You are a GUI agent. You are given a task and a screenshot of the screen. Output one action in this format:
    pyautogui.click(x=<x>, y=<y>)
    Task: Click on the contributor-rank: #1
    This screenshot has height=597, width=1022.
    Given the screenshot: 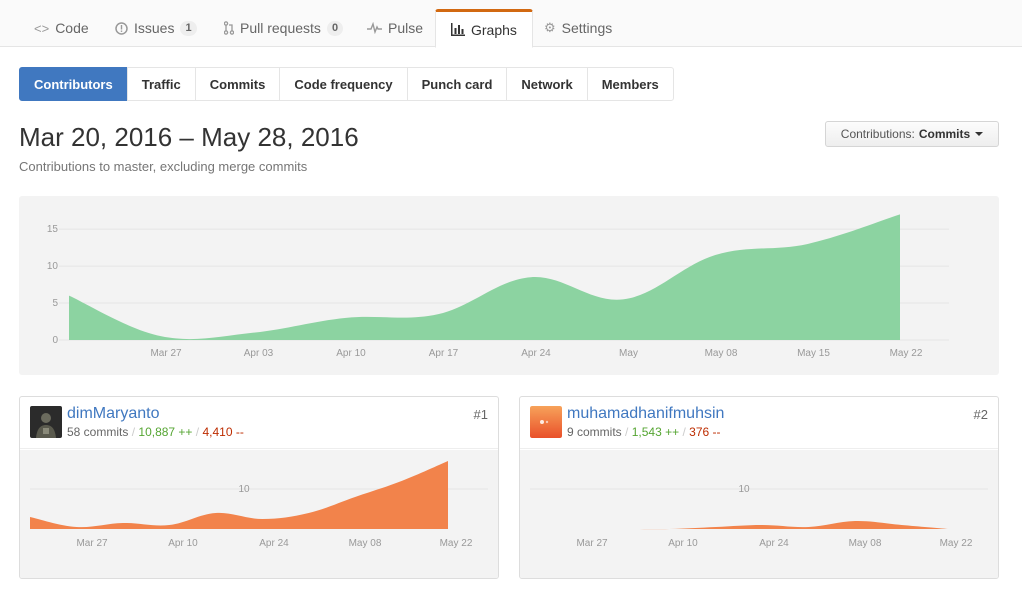 What is the action you would take?
    pyautogui.click(x=480, y=414)
    